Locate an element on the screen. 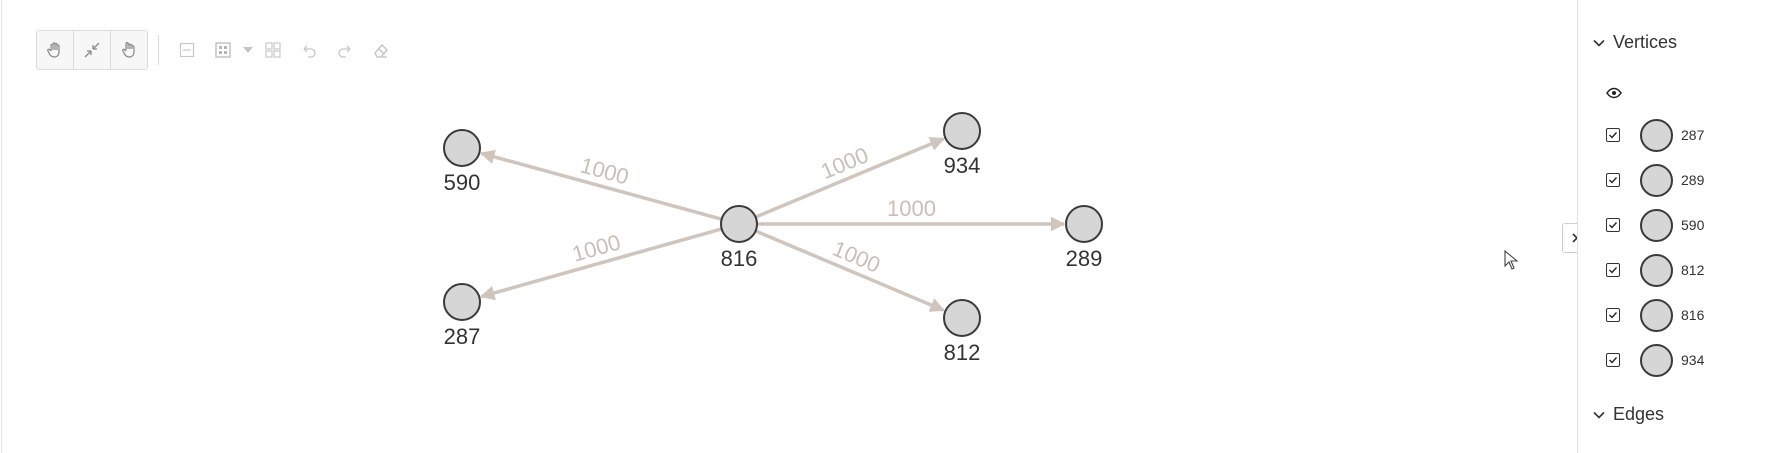 The image size is (1777, 453). vertex-row-816: 816 is located at coordinates (1655, 315).